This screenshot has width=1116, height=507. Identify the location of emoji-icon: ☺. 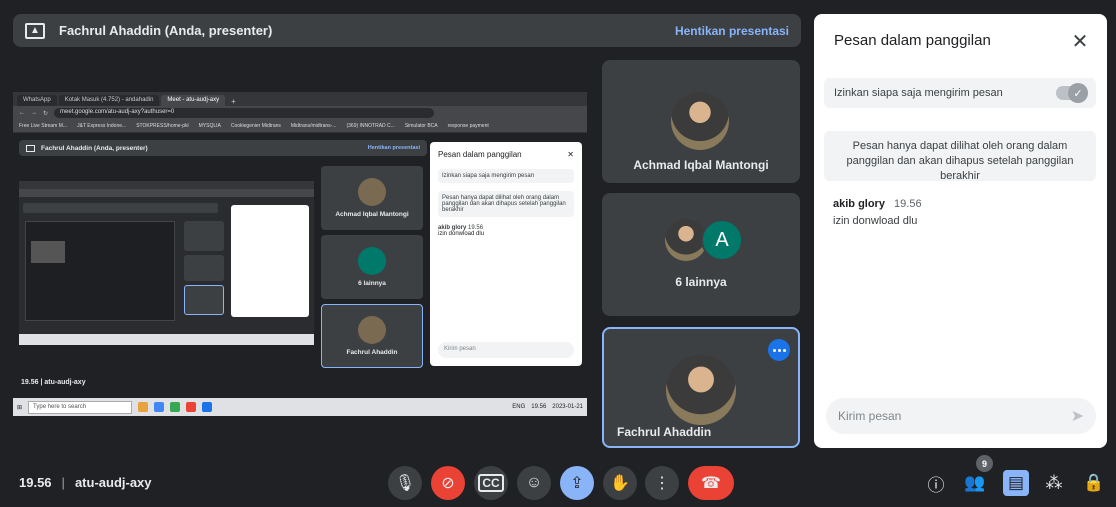
(534, 482).